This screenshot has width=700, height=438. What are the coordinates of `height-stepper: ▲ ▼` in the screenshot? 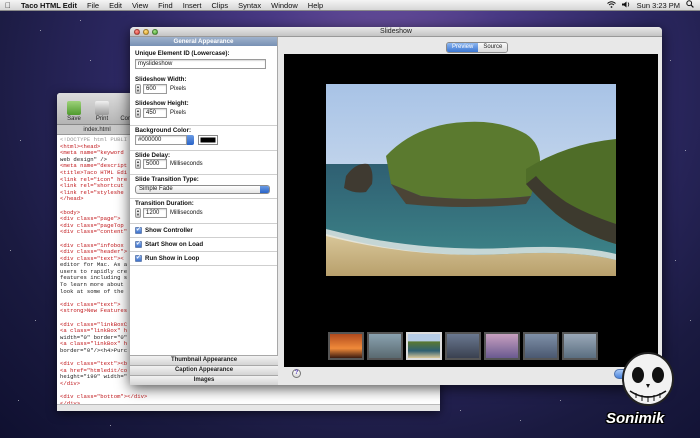 It's located at (138, 113).